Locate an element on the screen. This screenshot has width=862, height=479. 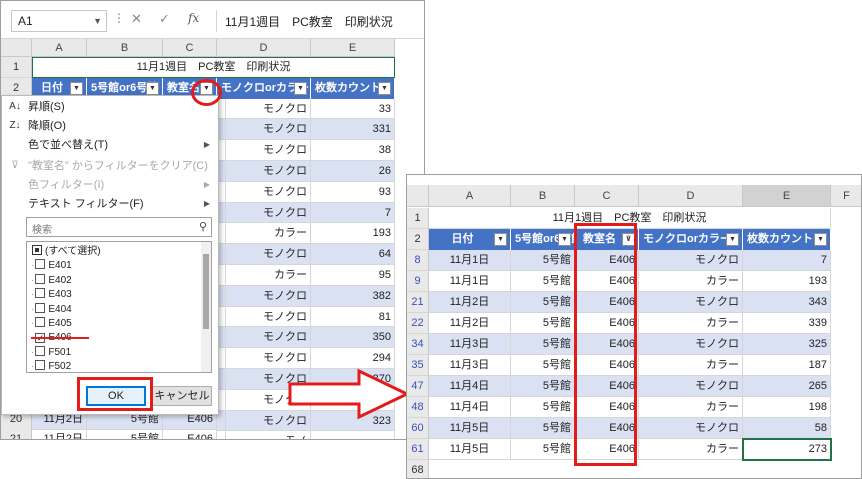
menu-sort-by-color: 色で並べ替え(T) ▶ is located at coordinates (111, 145).